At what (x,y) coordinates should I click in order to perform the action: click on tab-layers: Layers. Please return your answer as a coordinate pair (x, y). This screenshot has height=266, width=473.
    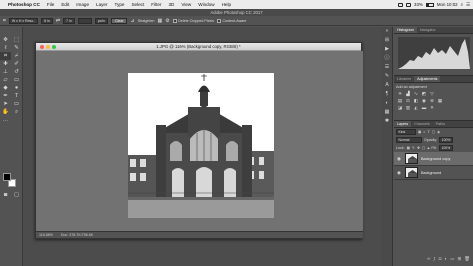
    Looking at the image, I should click on (403, 124).